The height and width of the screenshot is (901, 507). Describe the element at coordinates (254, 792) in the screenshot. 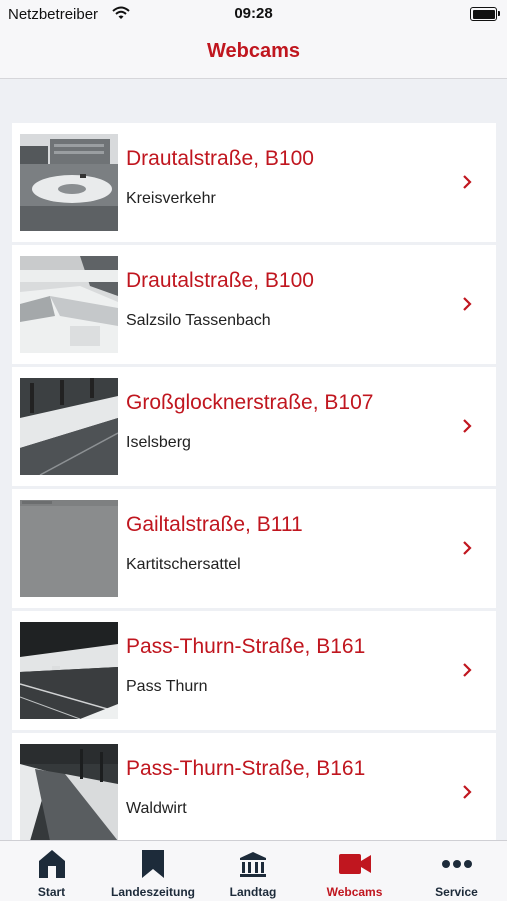

I see `webcam-row: Pass-Thurn-Straße, B161 Waldwirt` at that location.